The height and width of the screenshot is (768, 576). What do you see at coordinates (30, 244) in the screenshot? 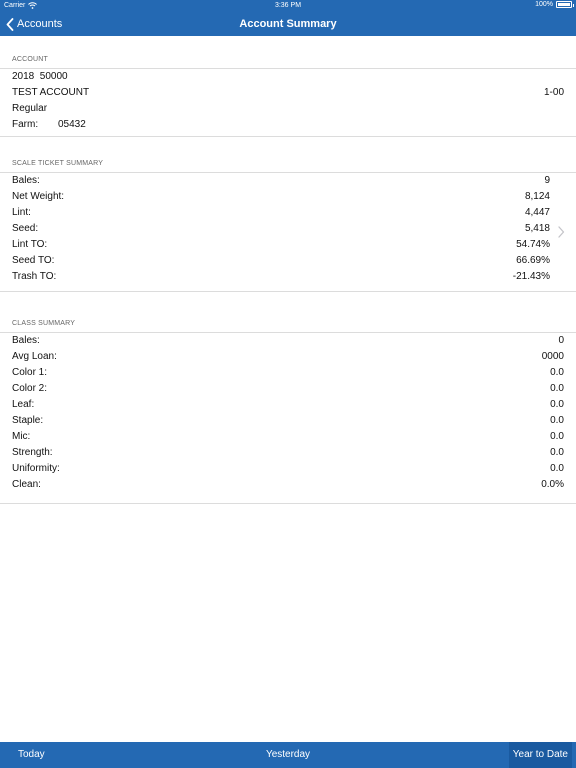
I see `row-label: Lint TO:` at bounding box center [30, 244].